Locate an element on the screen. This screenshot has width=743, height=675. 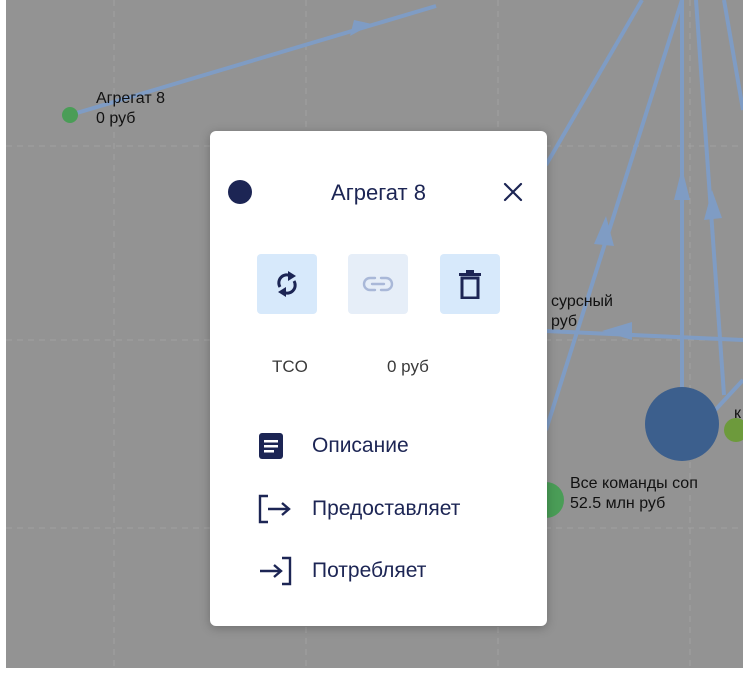
node-label-resource: сурсный руб is located at coordinates (582, 312).